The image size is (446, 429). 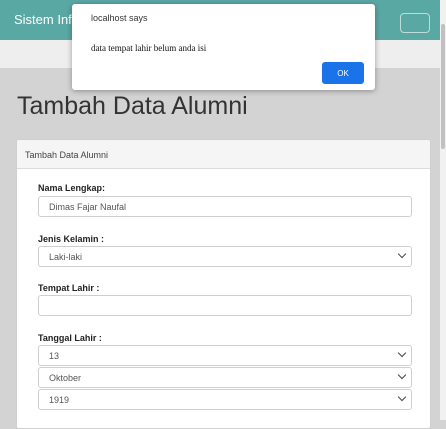 I want to click on tanggal-day-select: 13, so click(x=225, y=355).